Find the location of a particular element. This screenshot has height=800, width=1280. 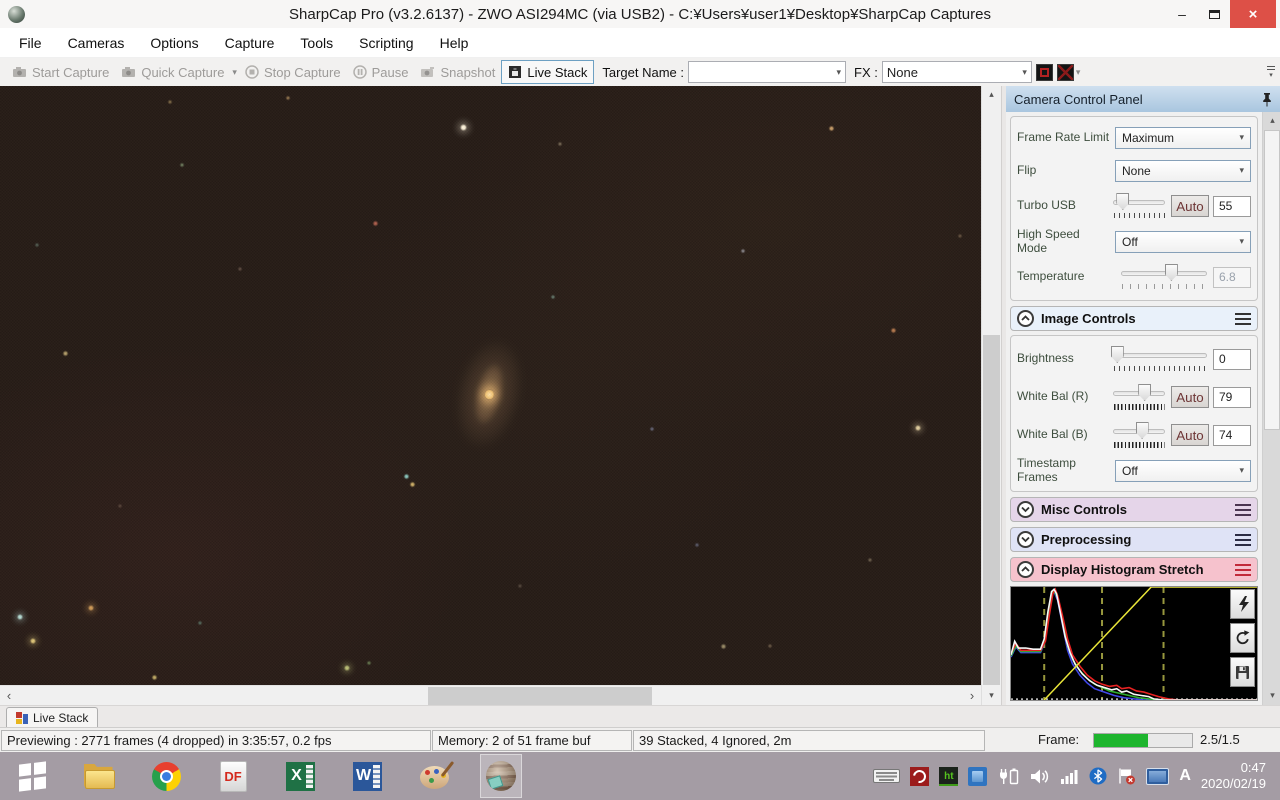

menu-item-options: Options is located at coordinates (174, 43).